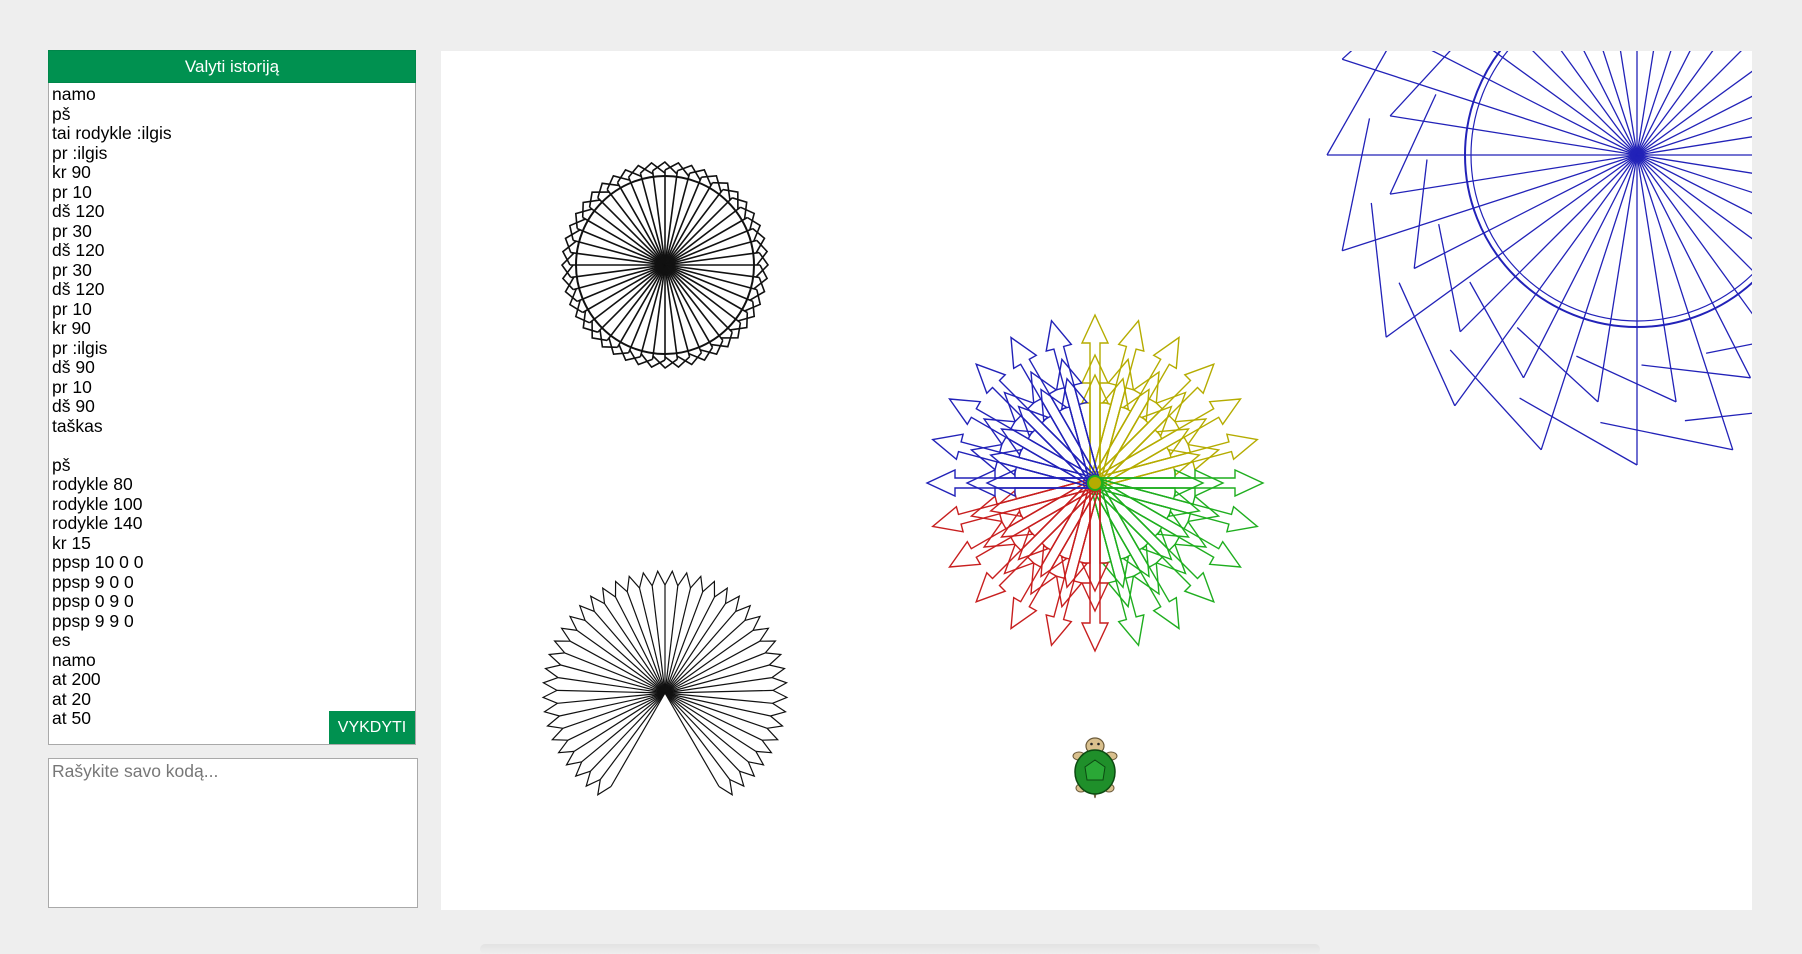  I want to click on center-dot, so click(1095, 483).